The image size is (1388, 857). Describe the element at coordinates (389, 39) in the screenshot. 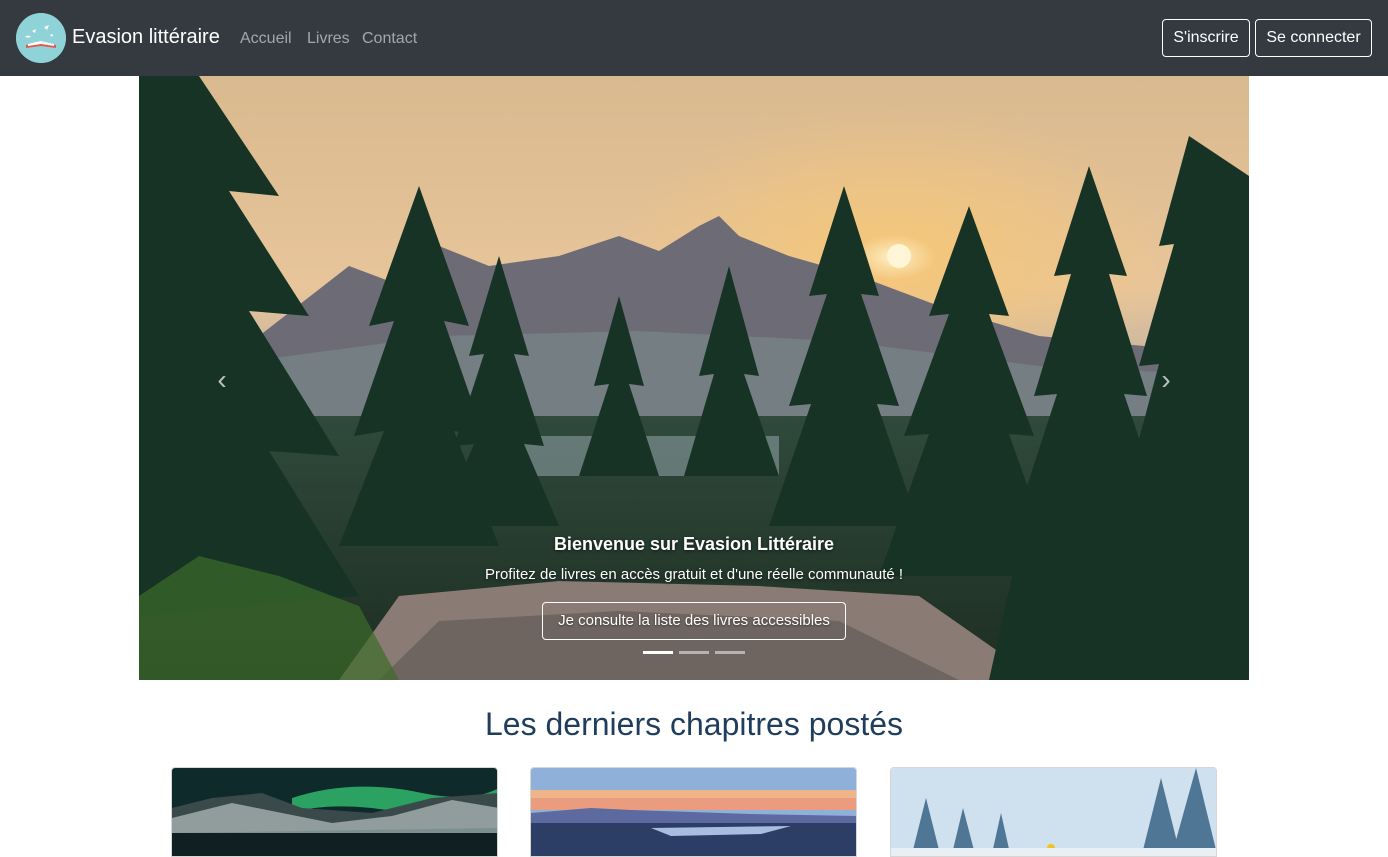

I see `nav-link-contact: Contact` at that location.